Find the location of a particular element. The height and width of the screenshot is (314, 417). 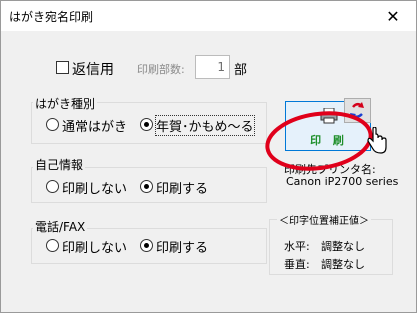

radio-normal-postcard-label: 通常はがき is located at coordinates (94, 125).